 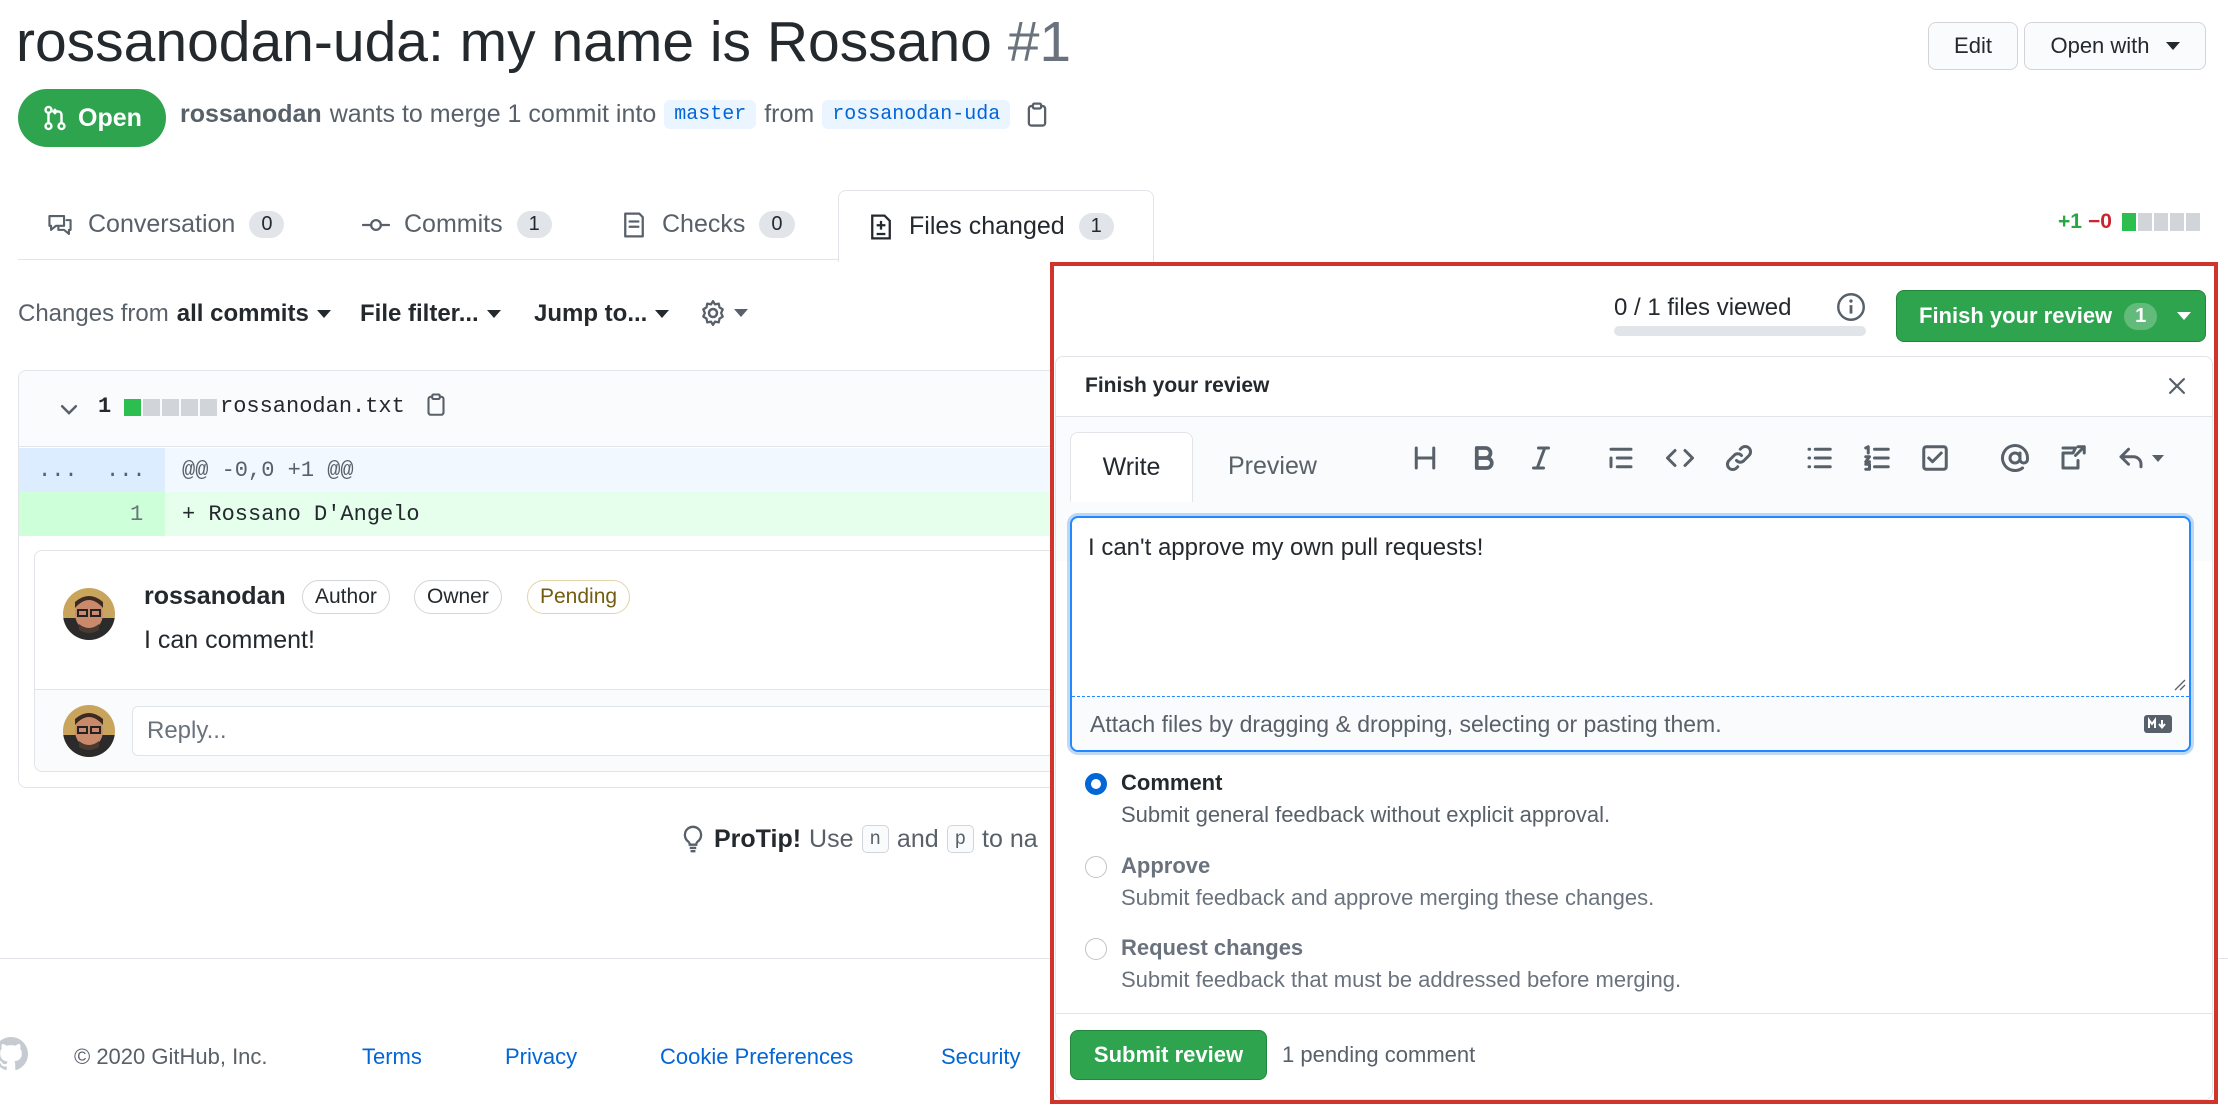 I want to click on owner-badge: Owner, so click(x=458, y=597).